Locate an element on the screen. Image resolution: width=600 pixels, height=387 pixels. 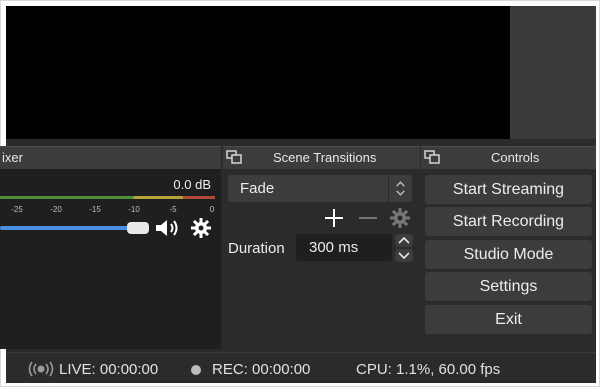
minus-icon is located at coordinates (368, 218).